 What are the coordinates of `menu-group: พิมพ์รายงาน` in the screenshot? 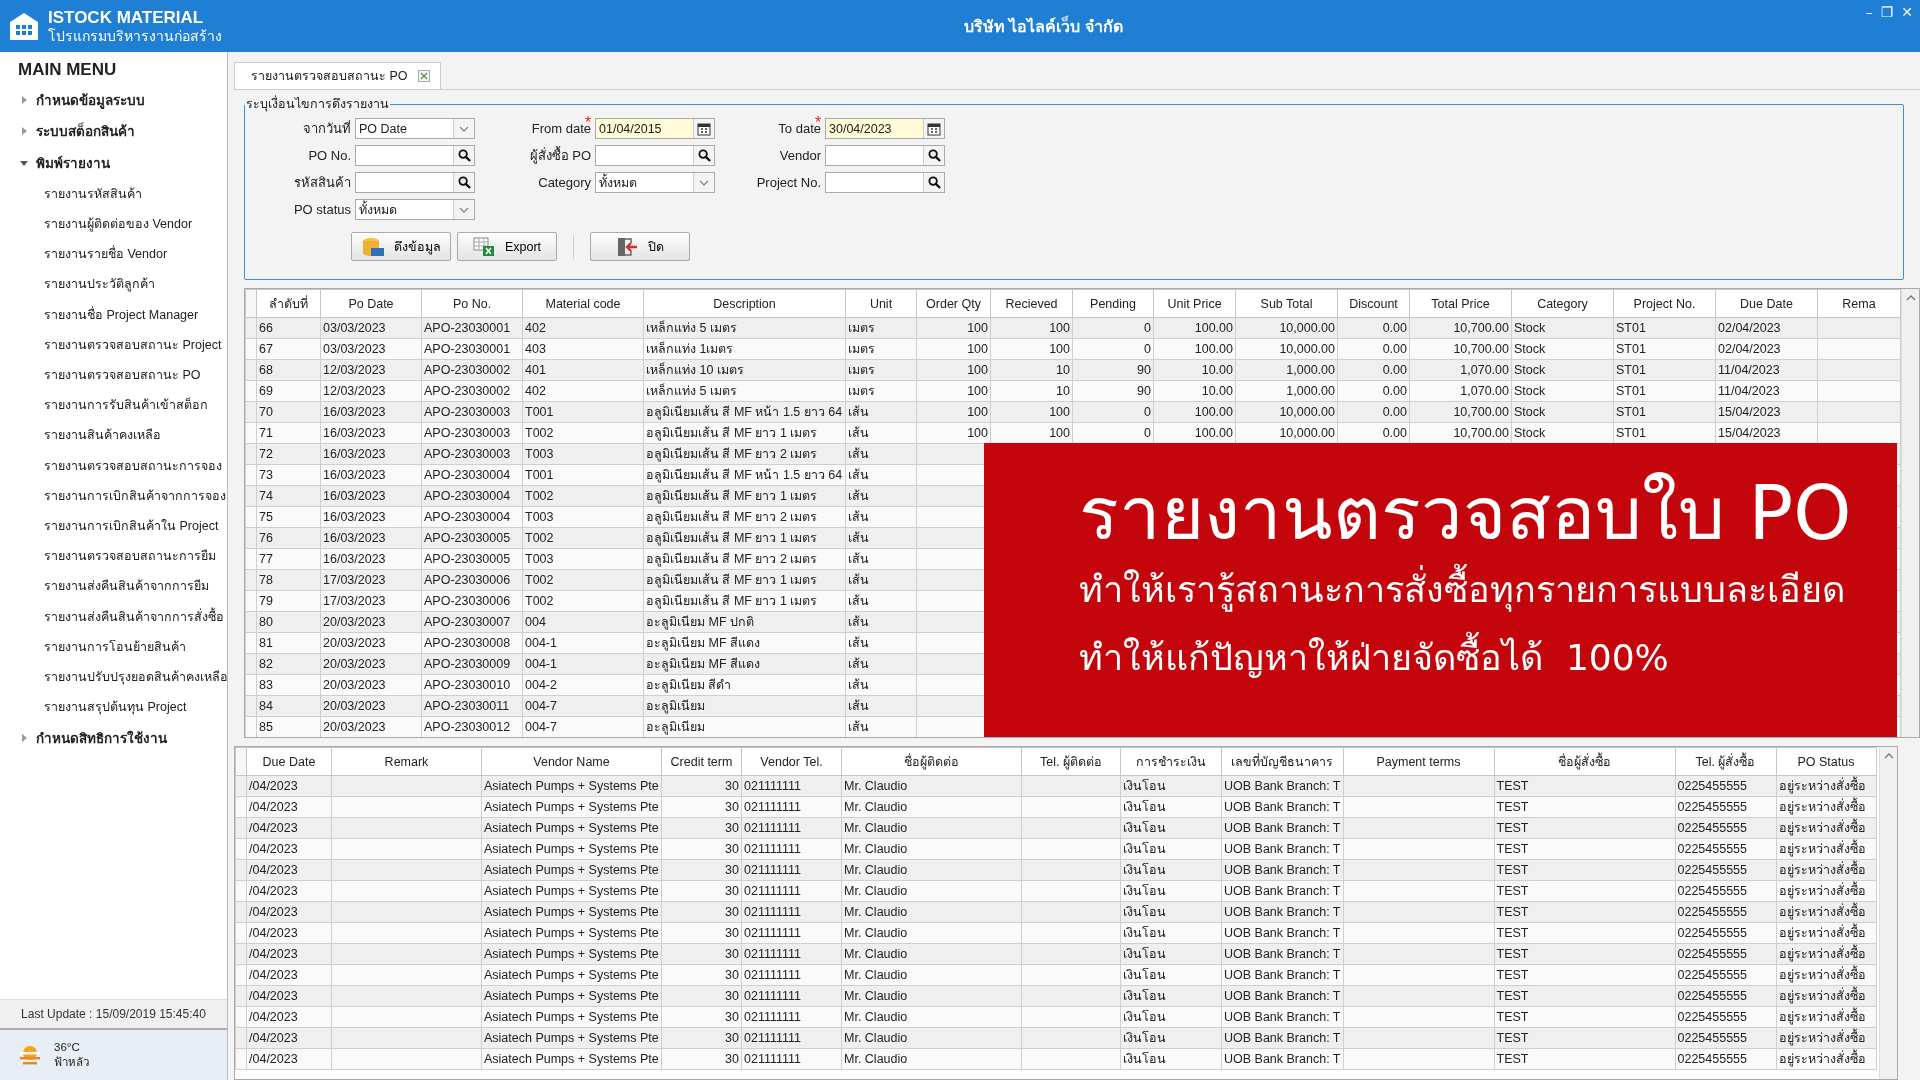 It's located at (113, 163).